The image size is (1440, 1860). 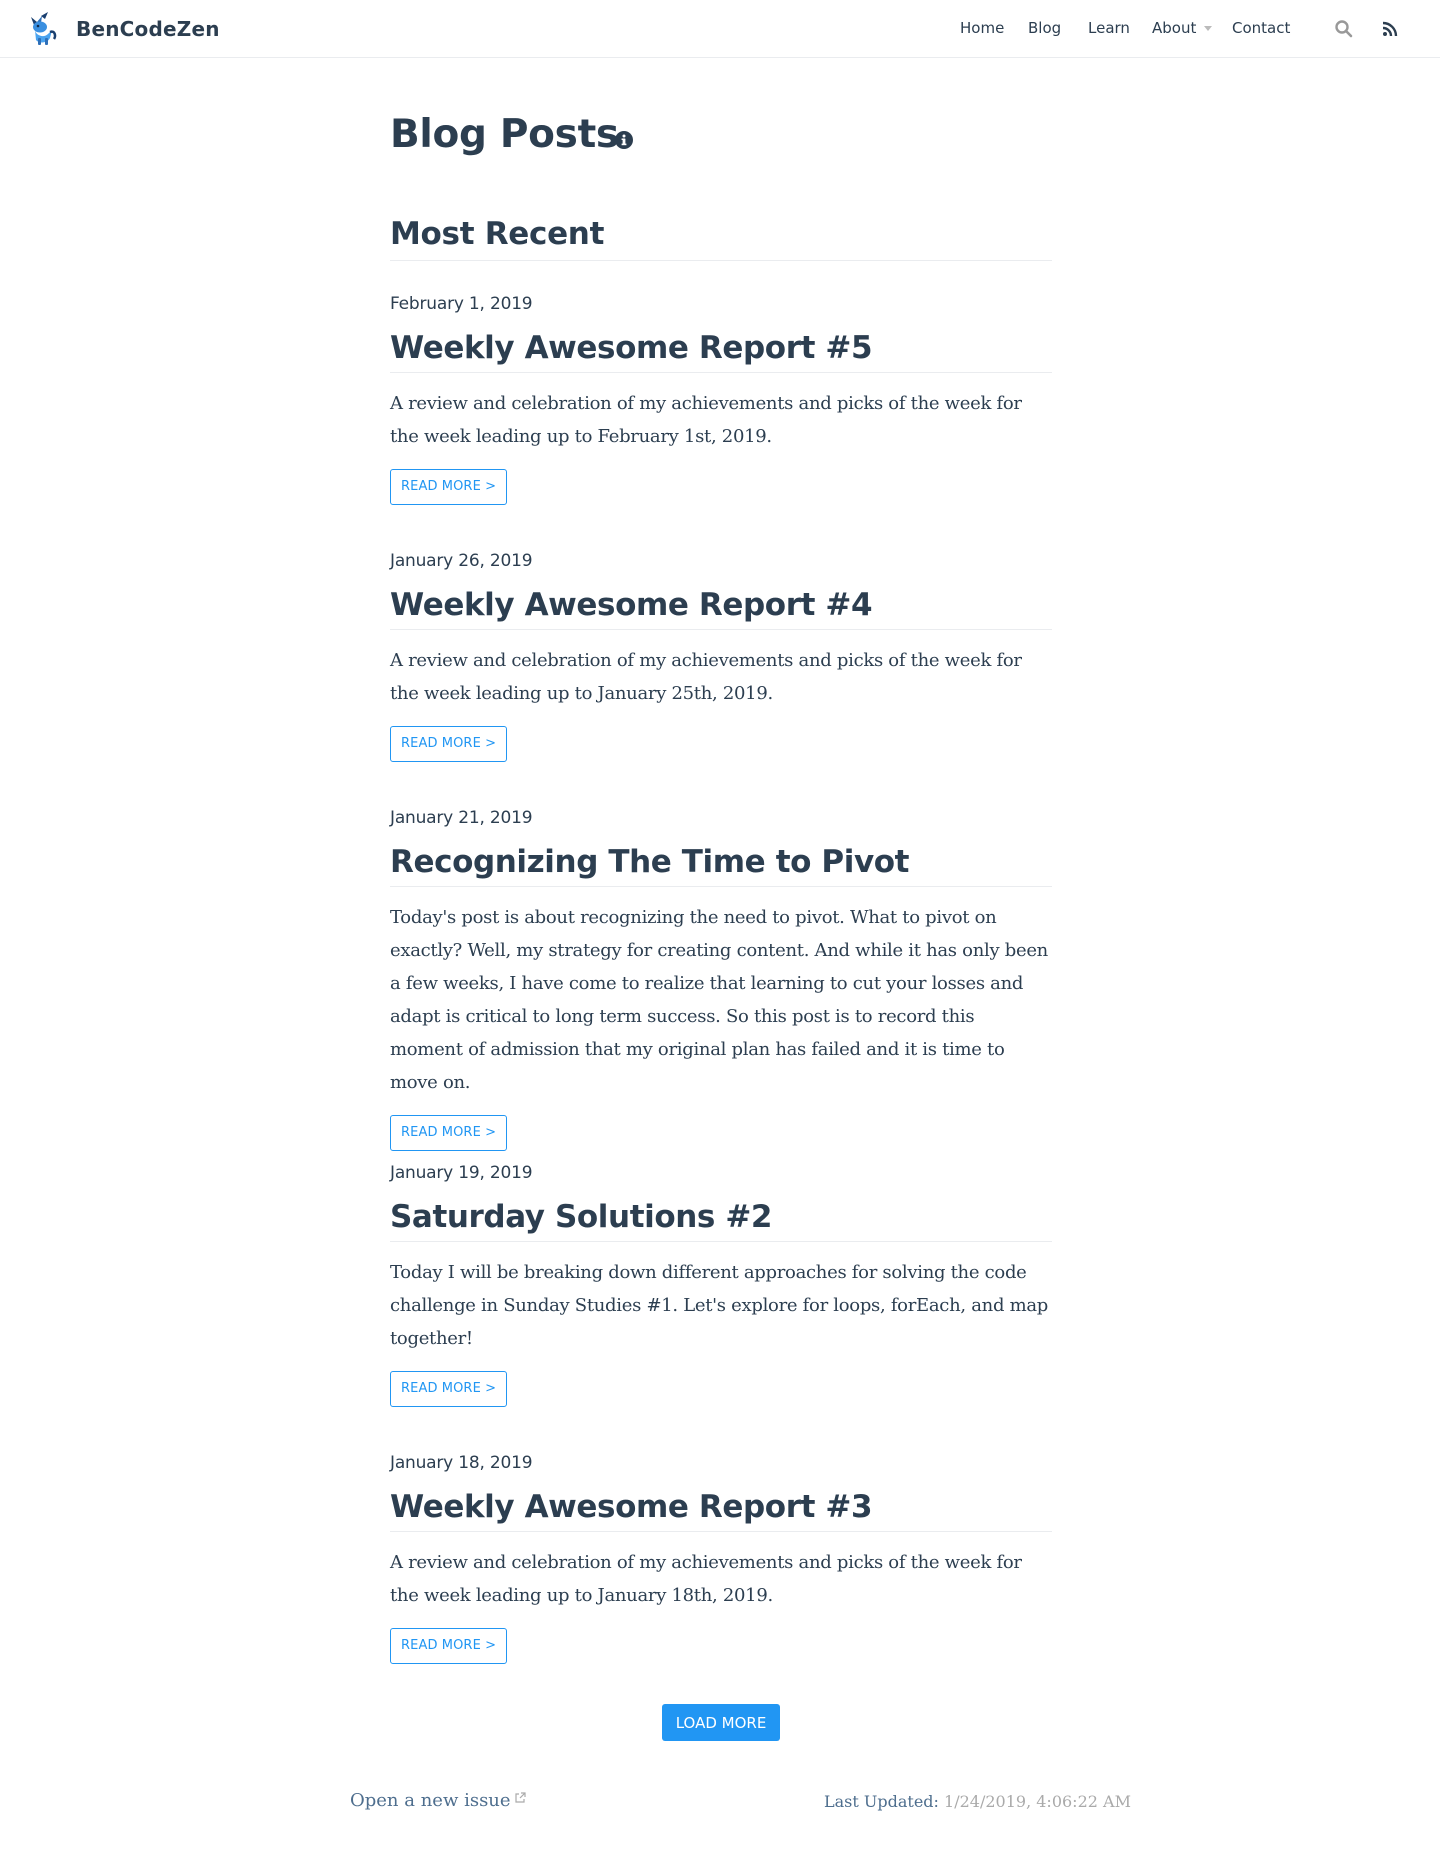 I want to click on open-issue-label: Open a new issue, so click(x=430, y=1800).